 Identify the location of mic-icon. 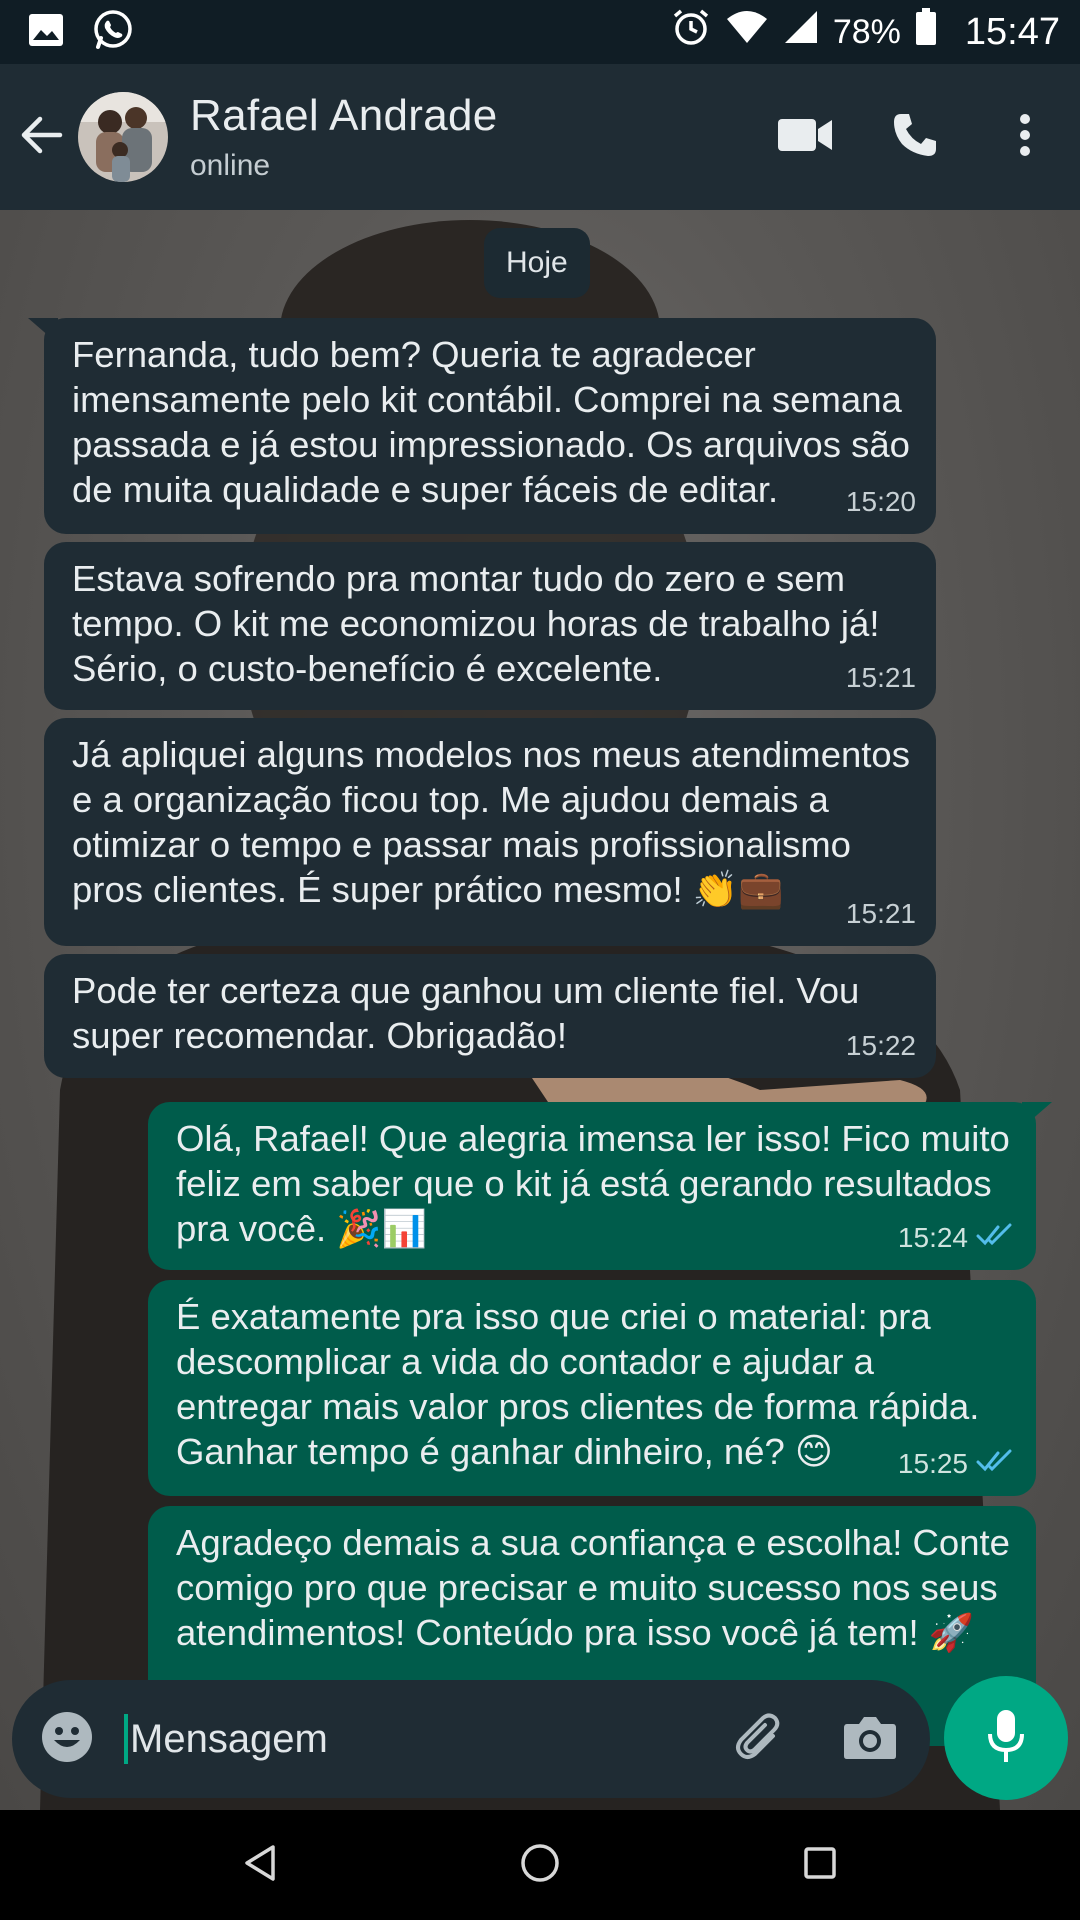
(1006, 1738).